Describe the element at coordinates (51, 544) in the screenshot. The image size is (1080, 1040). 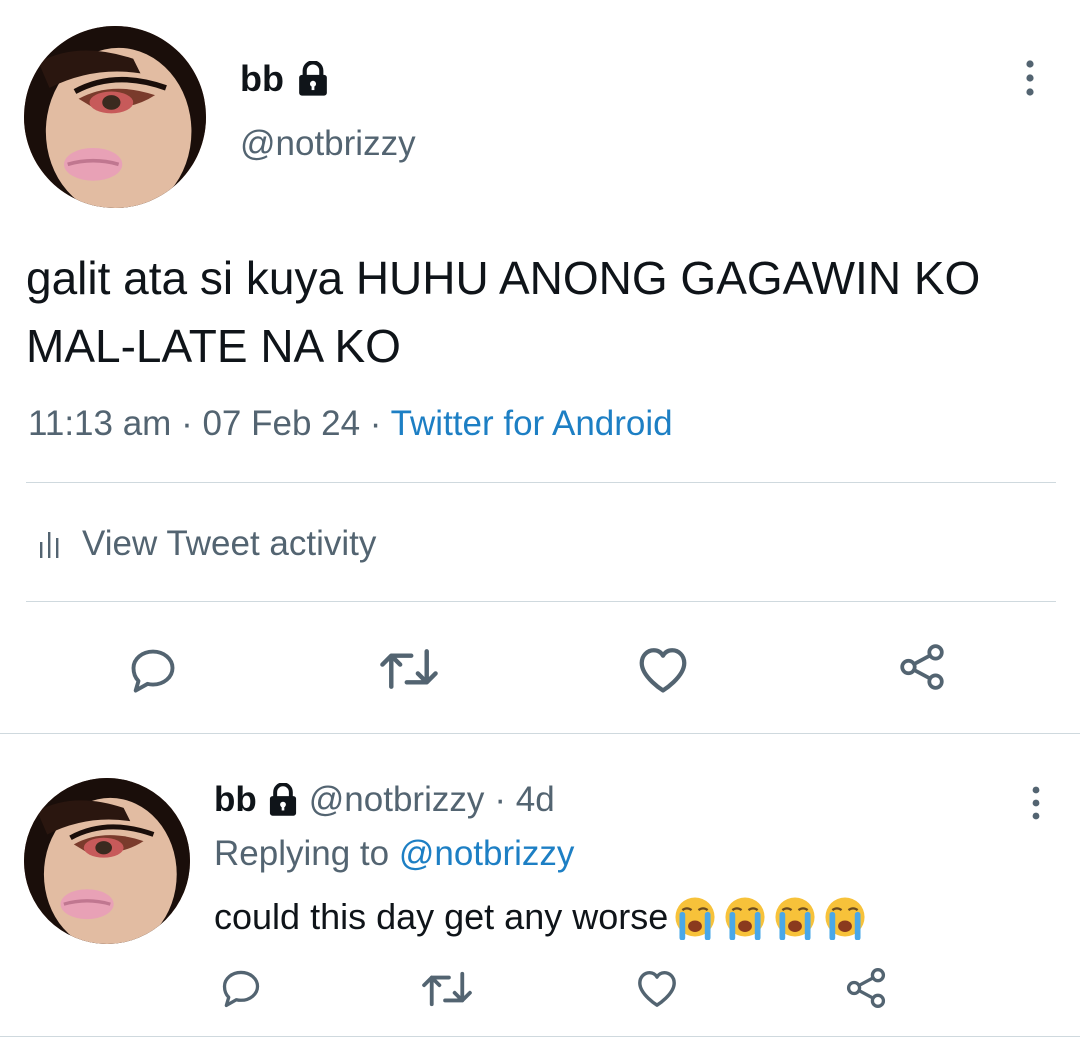
I see `bar-chart-icon` at that location.